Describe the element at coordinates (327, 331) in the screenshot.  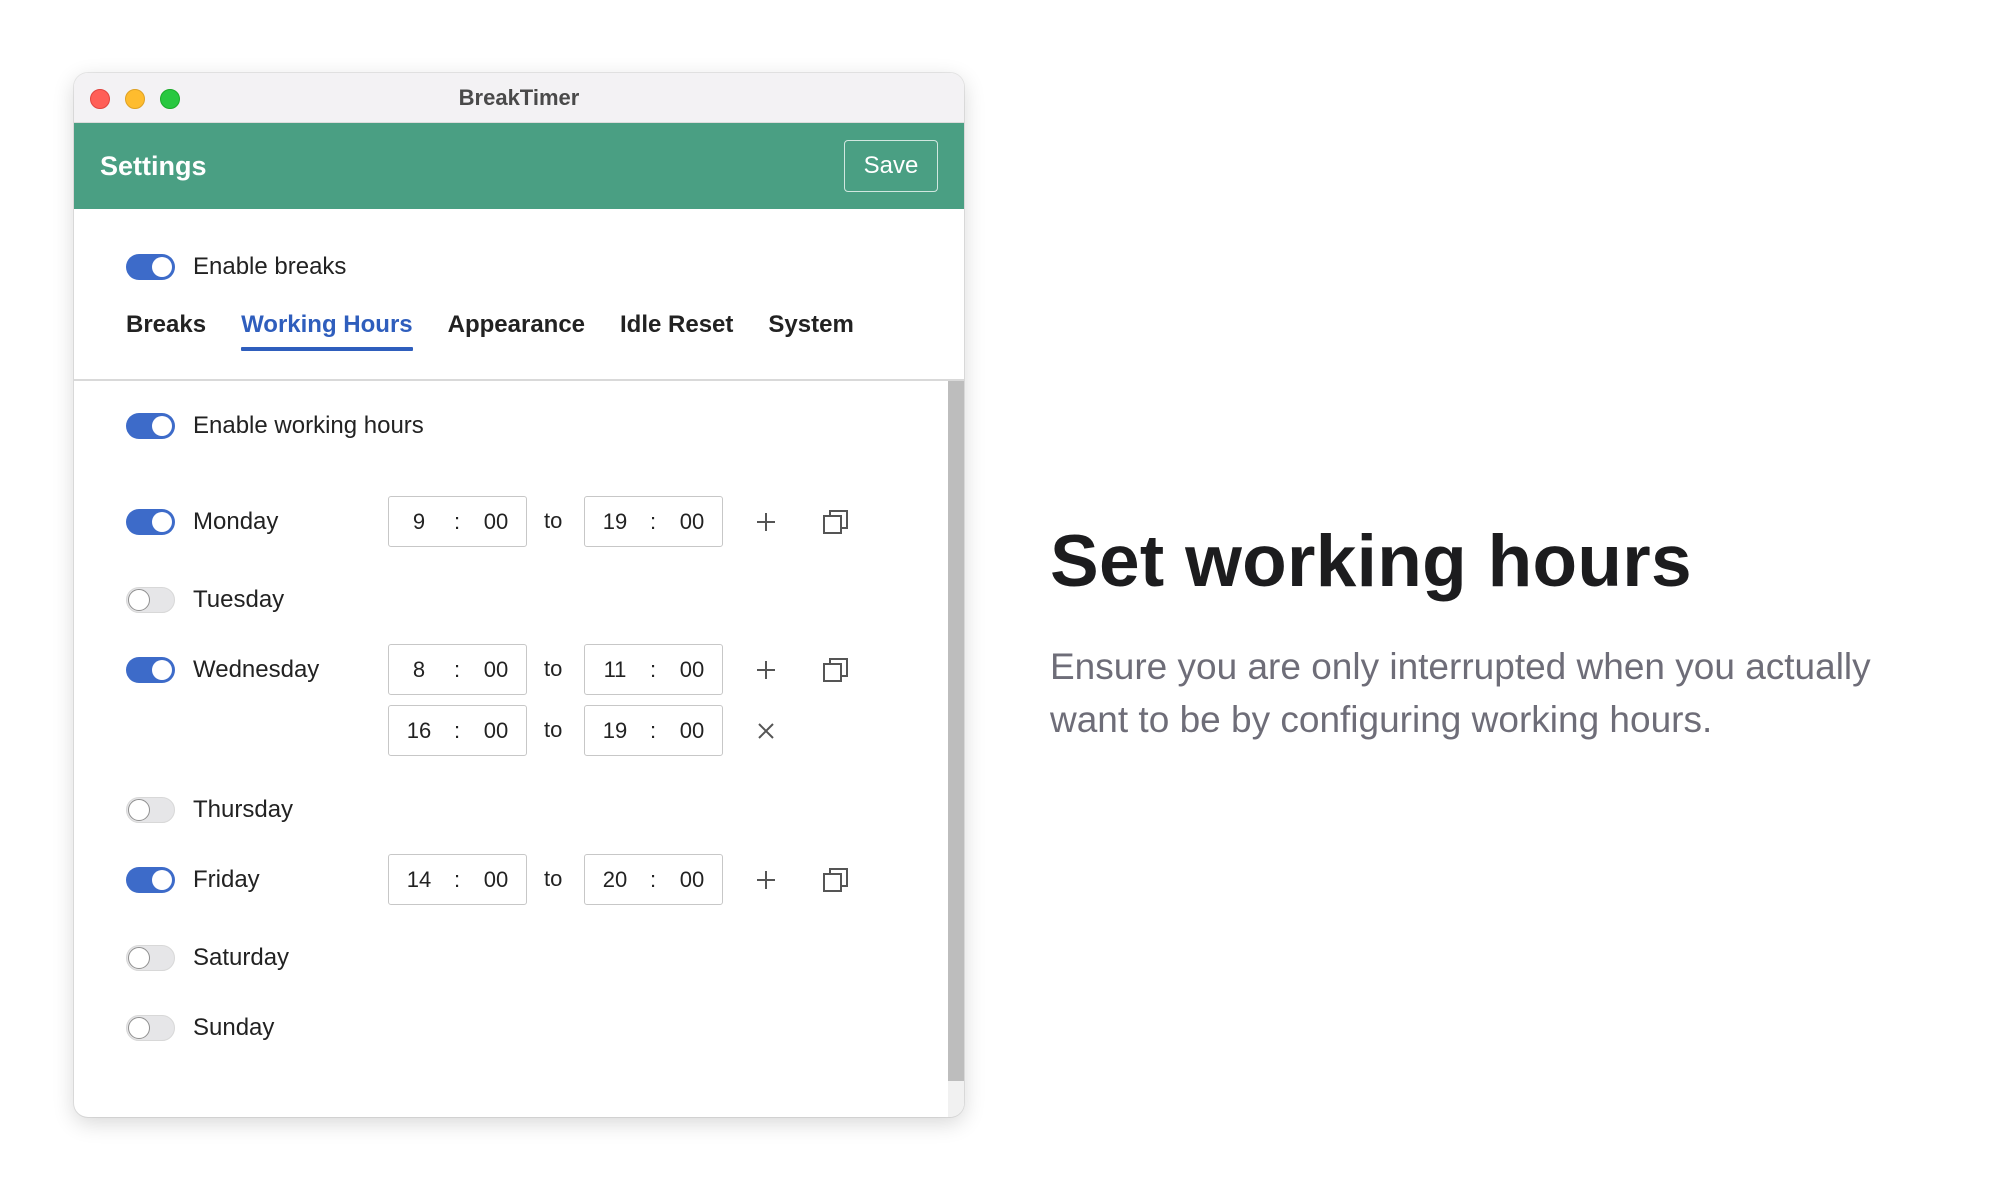
I see `tab-working-hours: Working Hours` at that location.